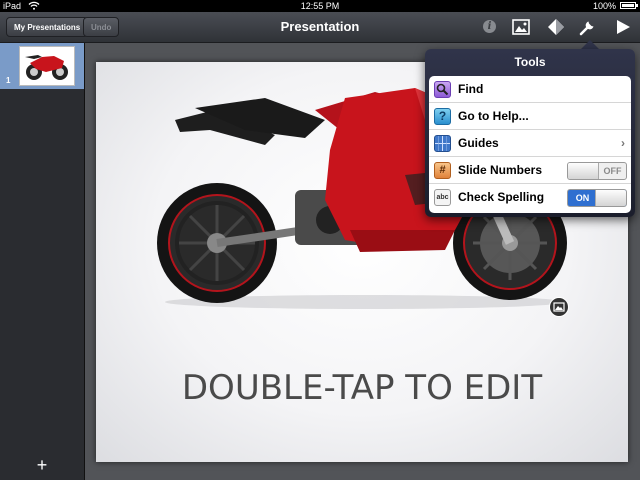 The width and height of the screenshot is (640, 480). I want to click on guides-icon, so click(442, 143).